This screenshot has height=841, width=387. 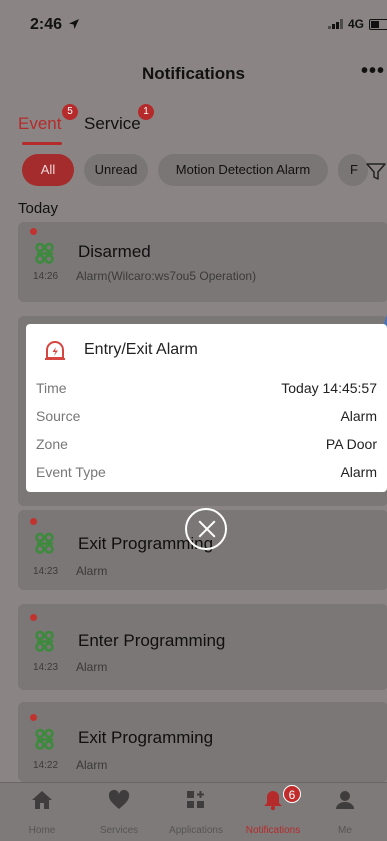 I want to click on event-title: Enter Programming, so click(x=152, y=640).